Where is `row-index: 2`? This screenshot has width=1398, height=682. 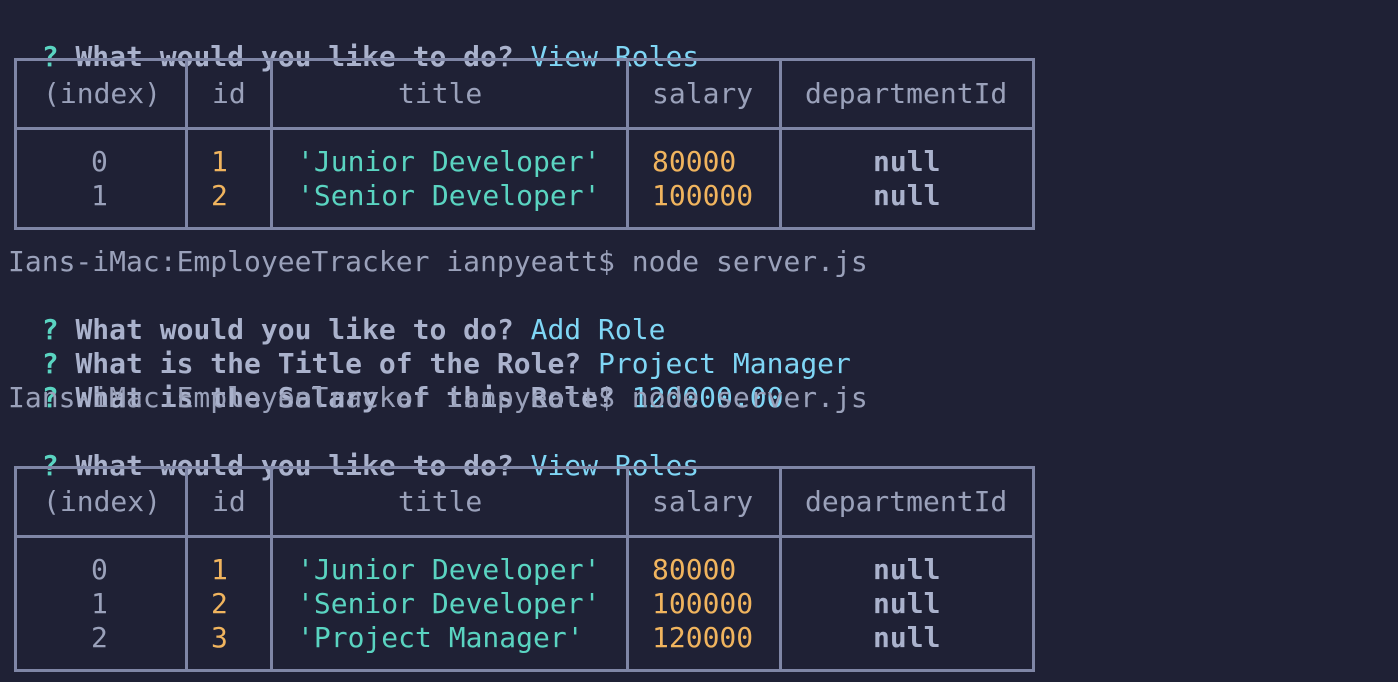 row-index: 2 is located at coordinates (99, 637).